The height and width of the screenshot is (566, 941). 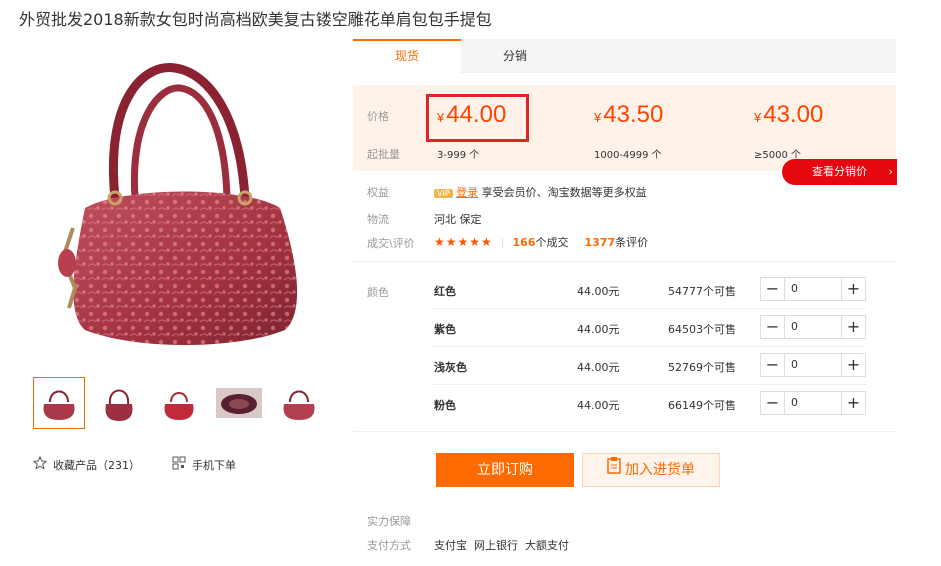 I want to click on mobile-order-label: 手机下单, so click(x=214, y=465).